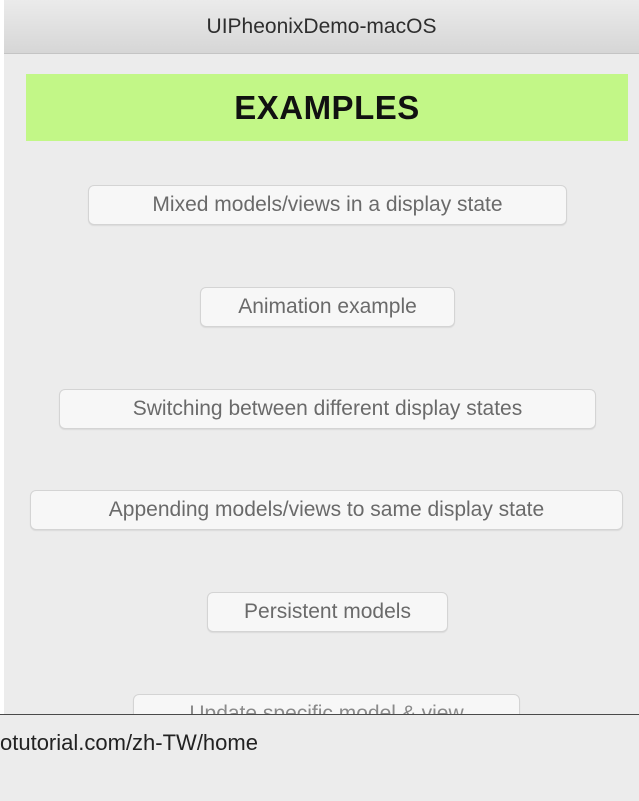 The height and width of the screenshot is (801, 639). What do you see at coordinates (129, 742) in the screenshot?
I see `url-overlay-text: otutorial.com/zh-TW/home` at bounding box center [129, 742].